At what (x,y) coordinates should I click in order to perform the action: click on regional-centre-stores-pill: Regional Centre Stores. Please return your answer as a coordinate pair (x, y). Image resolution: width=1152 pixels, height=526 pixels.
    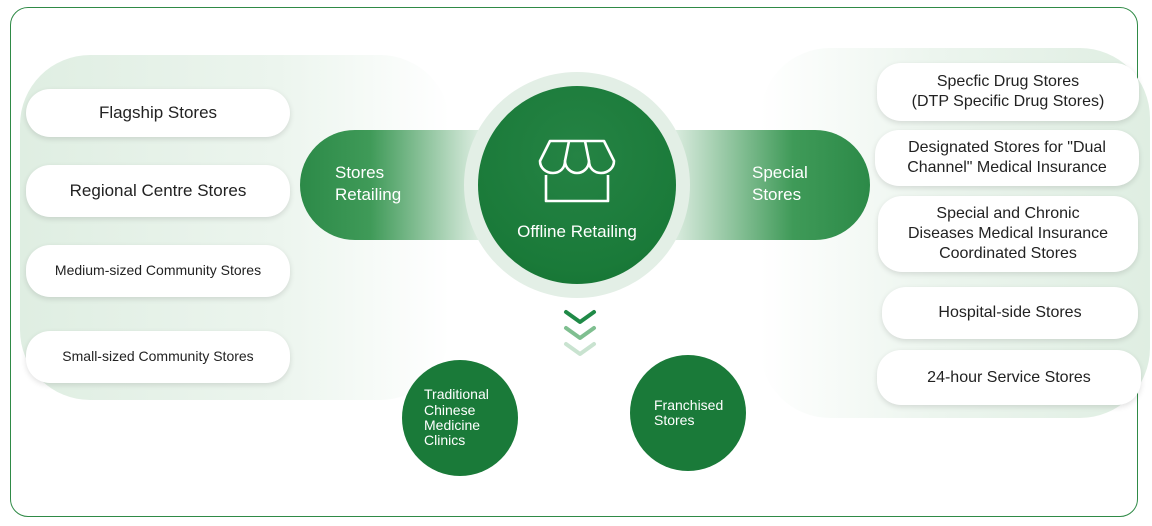
    Looking at the image, I should click on (158, 191).